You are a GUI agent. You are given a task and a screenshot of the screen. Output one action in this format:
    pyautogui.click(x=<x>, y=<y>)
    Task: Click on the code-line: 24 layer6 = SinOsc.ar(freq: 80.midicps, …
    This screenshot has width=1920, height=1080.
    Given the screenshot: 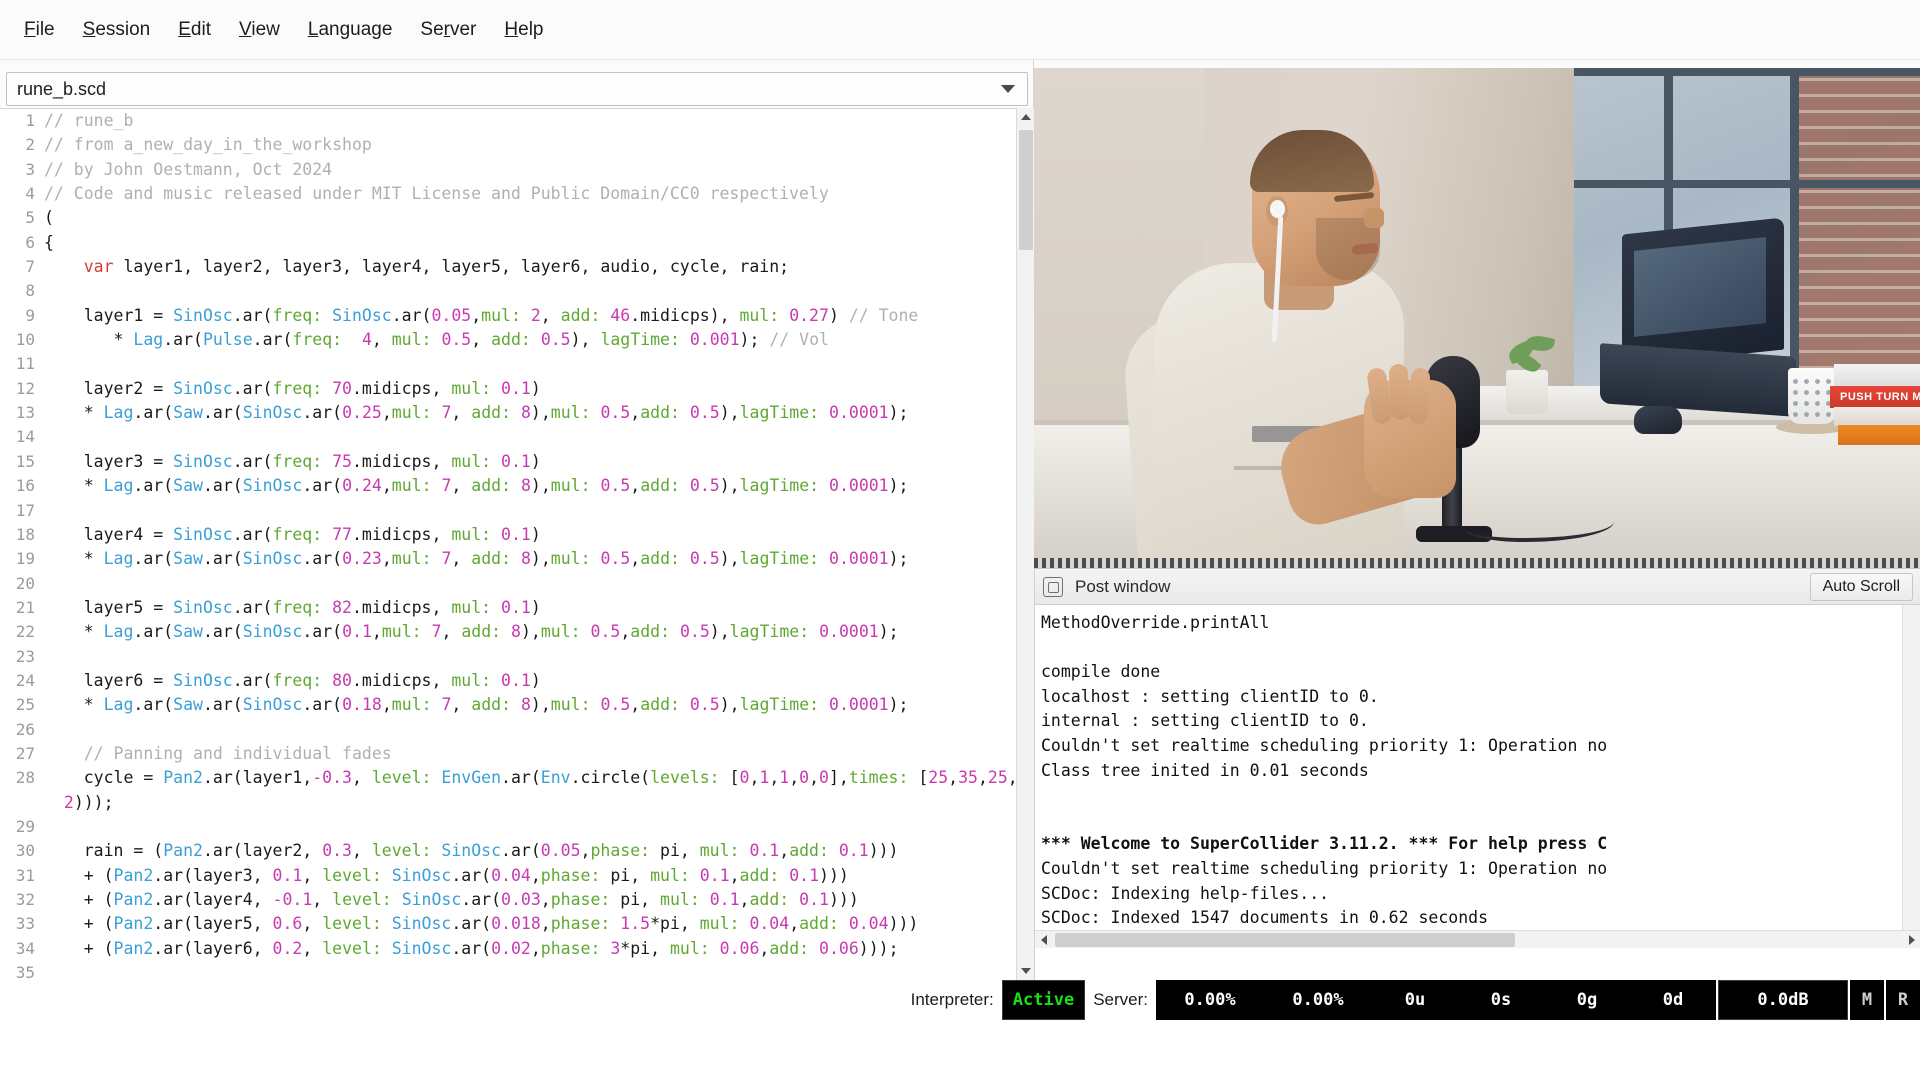 What is the action you would take?
    pyautogui.click(x=509, y=681)
    